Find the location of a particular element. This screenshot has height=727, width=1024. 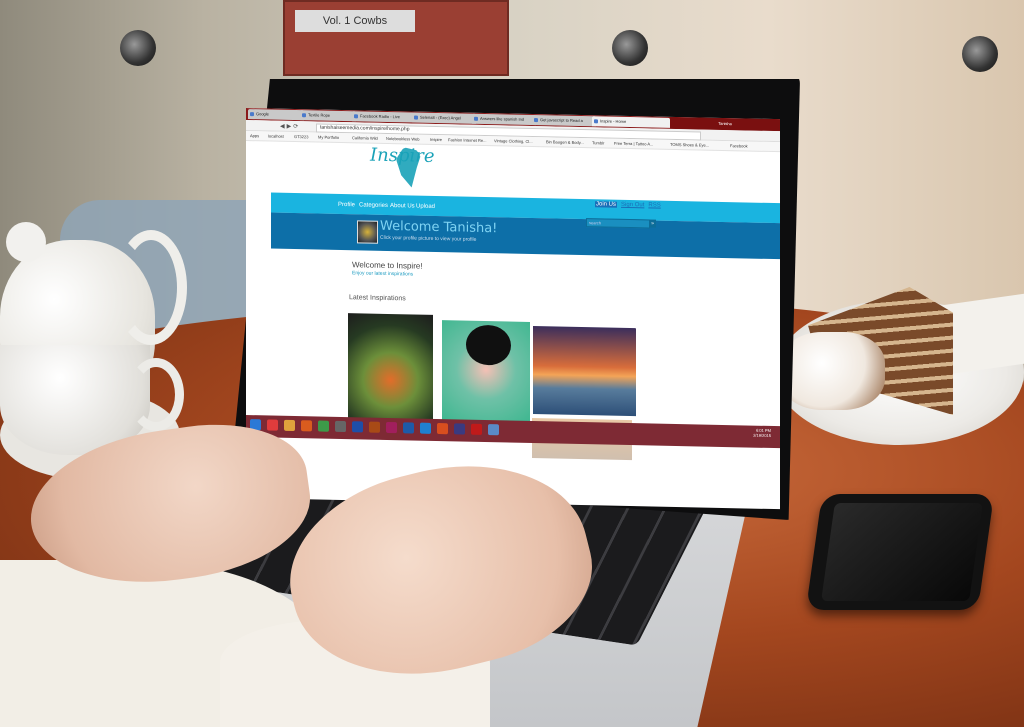

tab-label: Get javascript to Read a is located at coordinates (561, 120).